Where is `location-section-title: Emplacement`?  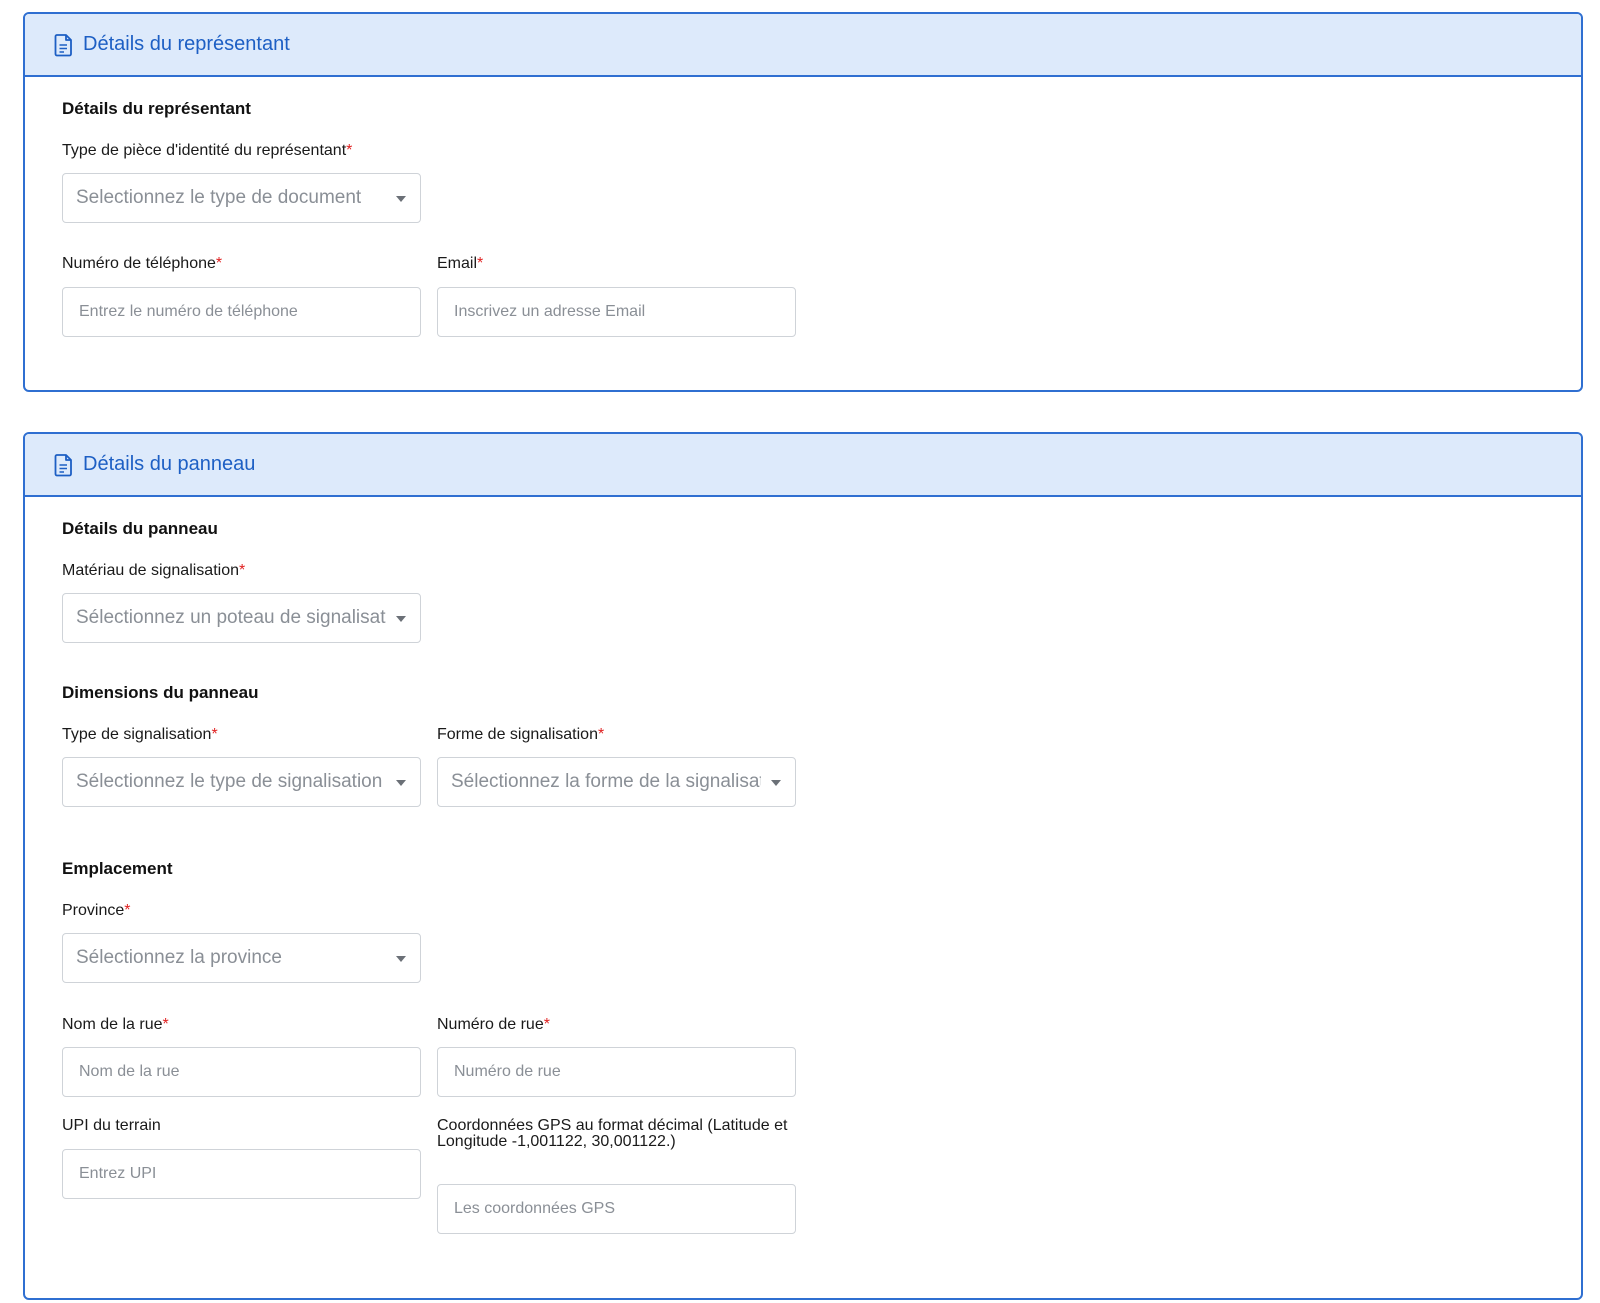 location-section-title: Emplacement is located at coordinates (117, 868).